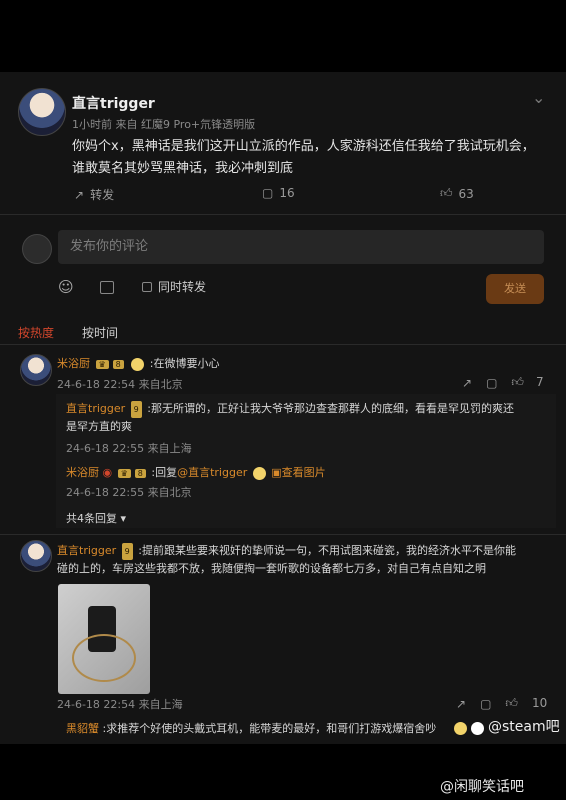  What do you see at coordinates (102, 195) in the screenshot?
I see `repost-label: 转发` at bounding box center [102, 195].